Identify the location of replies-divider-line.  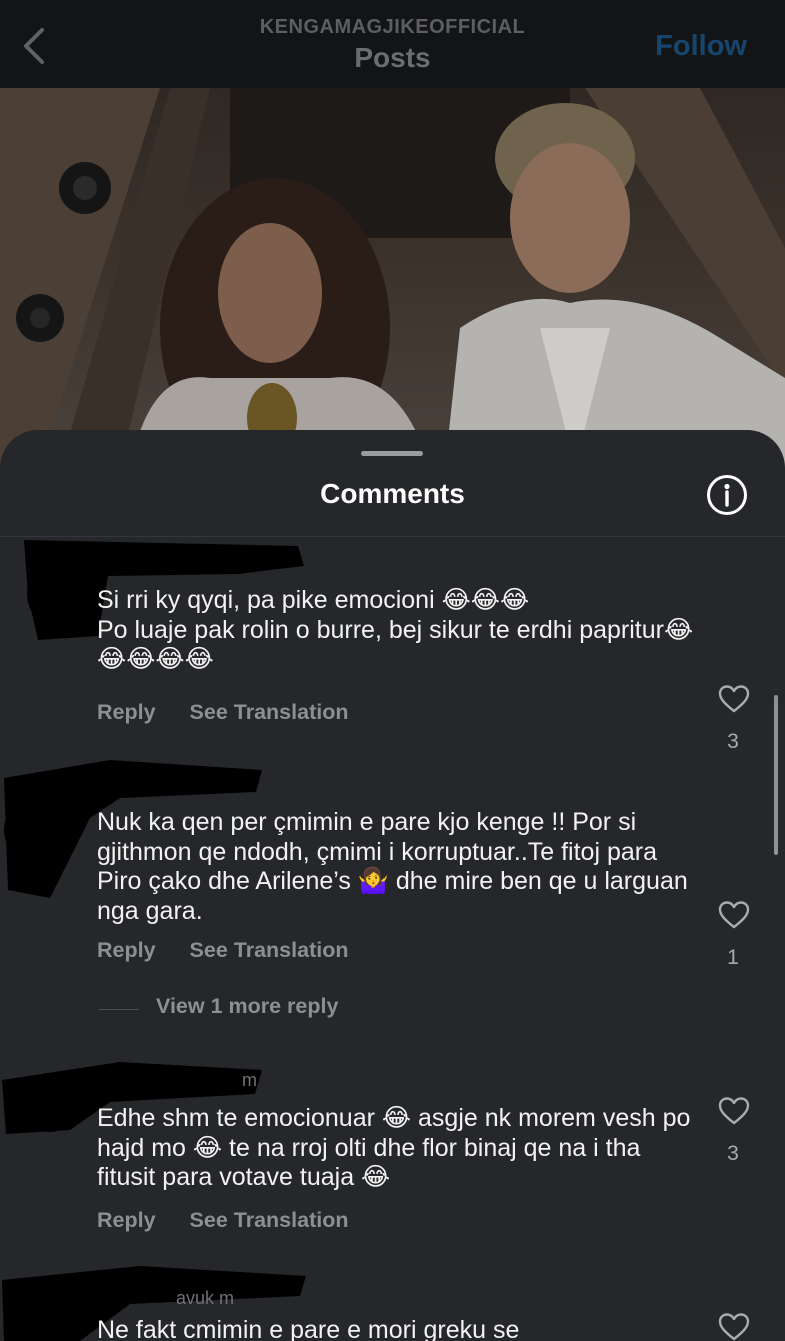
(119, 1009).